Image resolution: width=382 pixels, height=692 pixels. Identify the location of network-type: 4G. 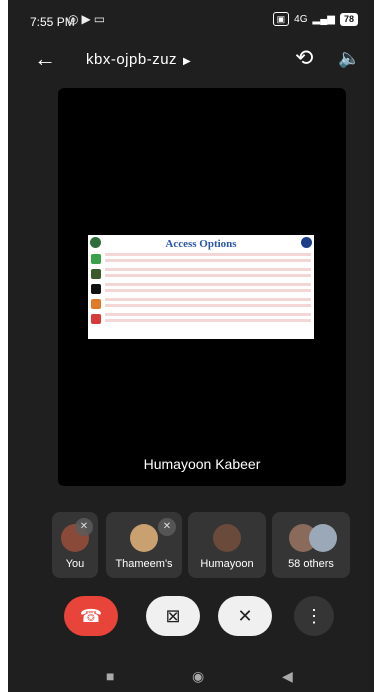
(301, 19).